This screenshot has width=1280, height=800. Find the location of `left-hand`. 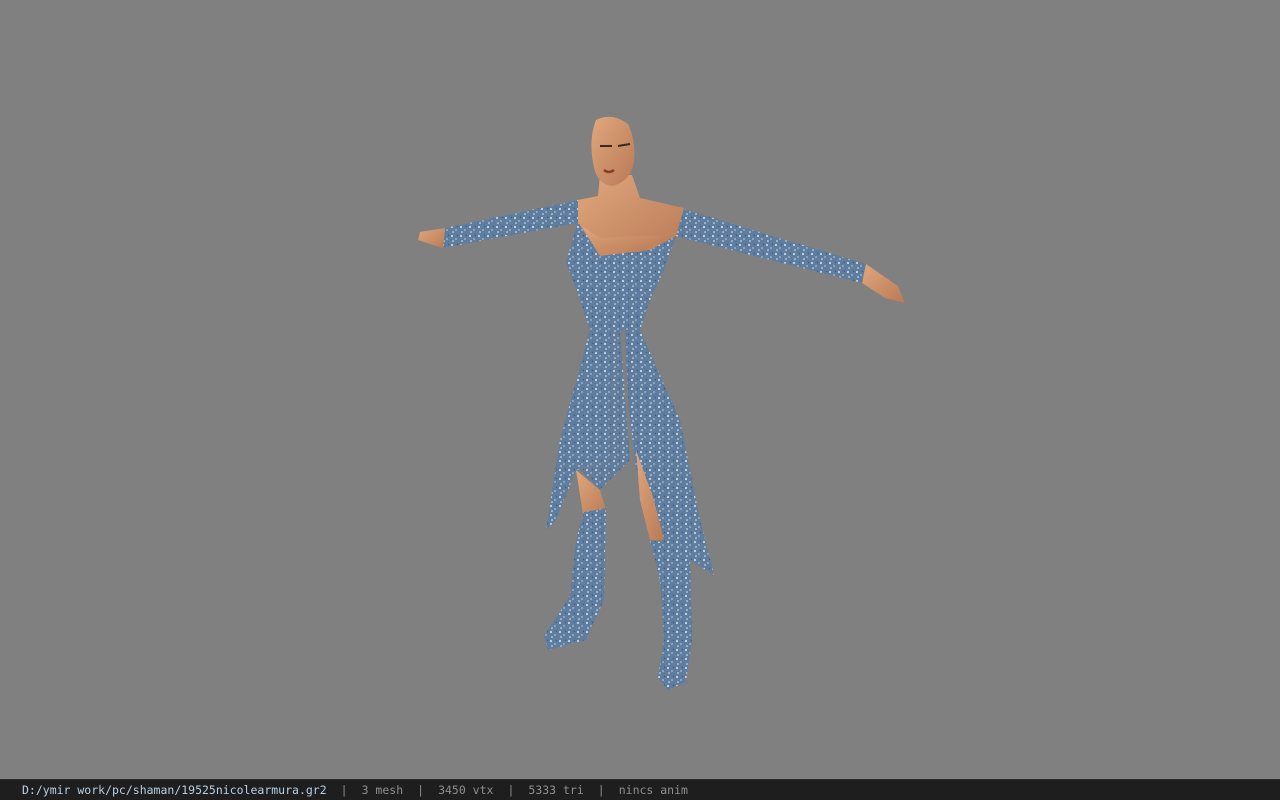

left-hand is located at coordinates (431, 238).